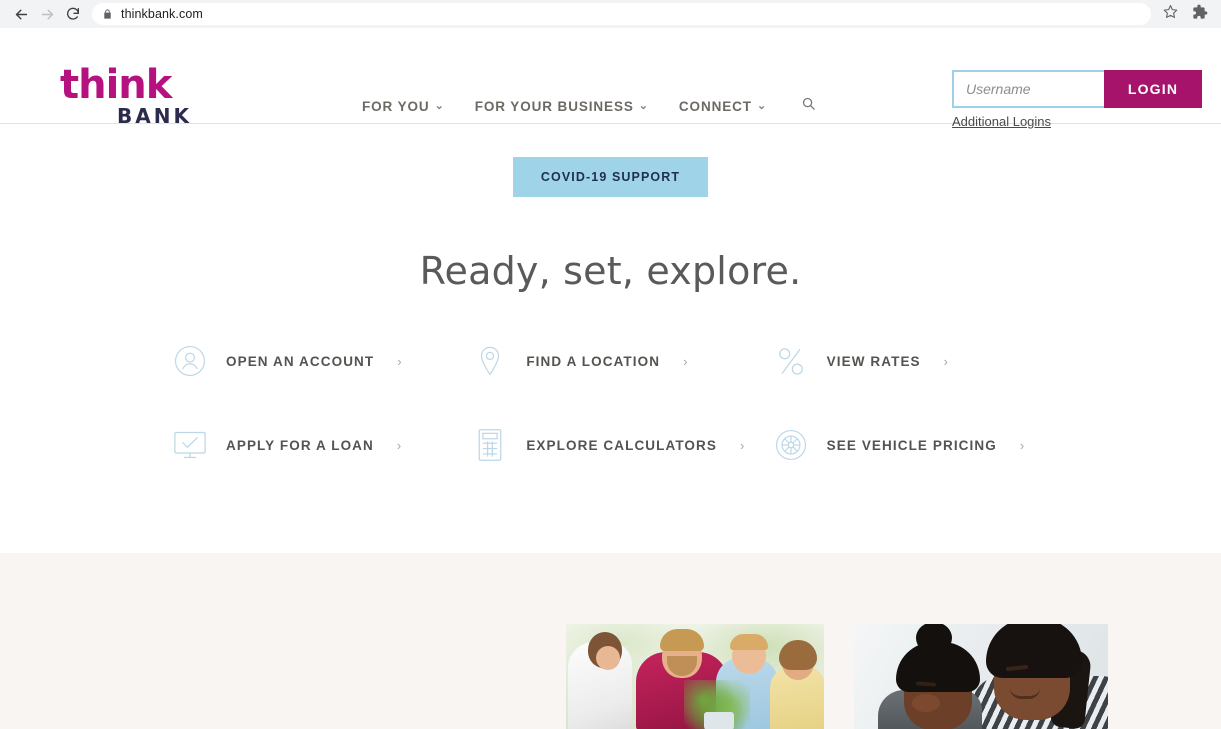  I want to click on calculator-icon, so click(490, 445).